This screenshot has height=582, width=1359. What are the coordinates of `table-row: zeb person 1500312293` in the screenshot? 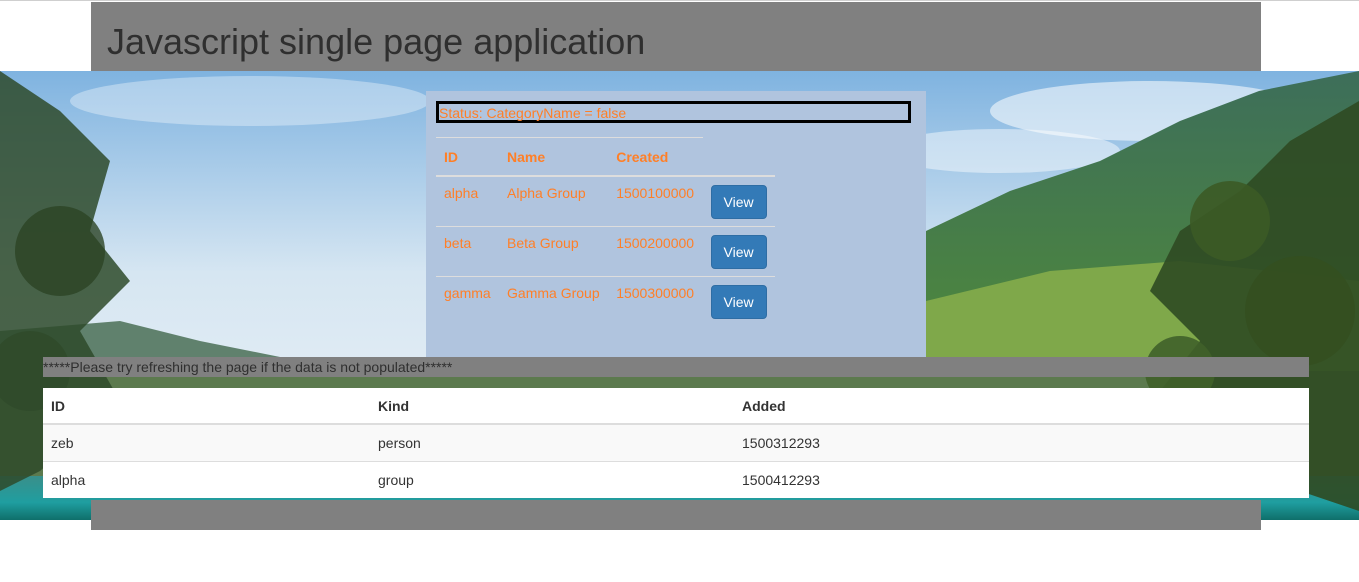 It's located at (676, 442).